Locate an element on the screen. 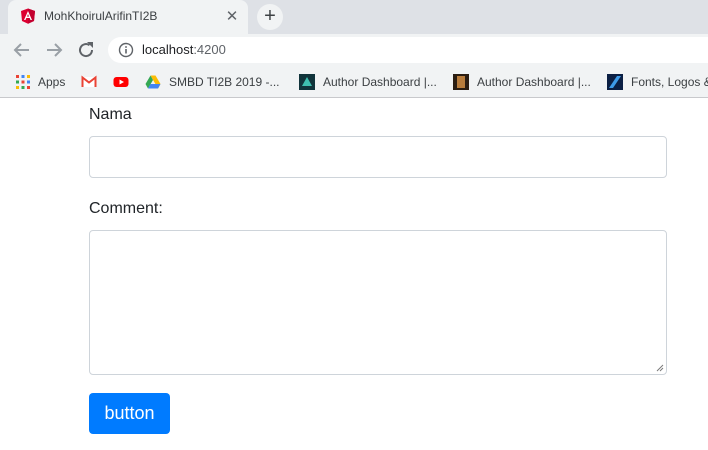 The image size is (708, 450). forward-arrow-icon is located at coordinates (54, 50).